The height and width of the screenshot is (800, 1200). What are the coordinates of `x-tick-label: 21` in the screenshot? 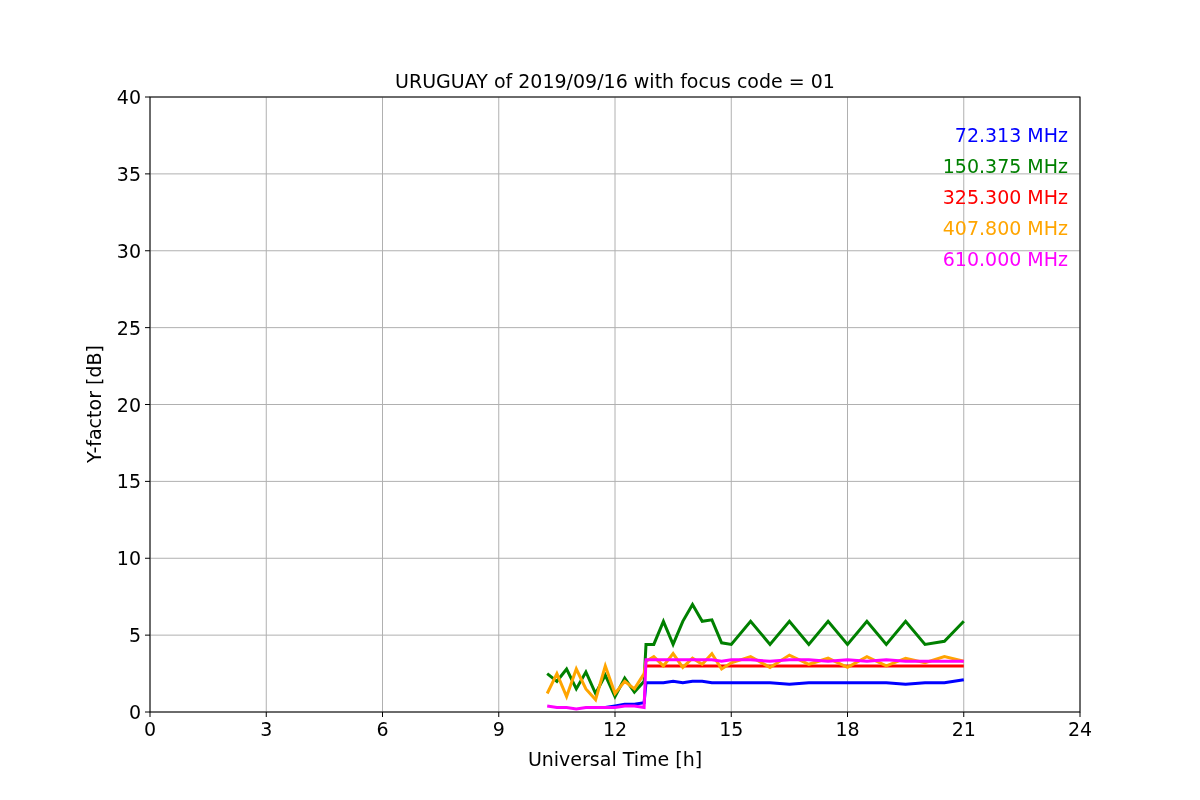 It's located at (963, 729).